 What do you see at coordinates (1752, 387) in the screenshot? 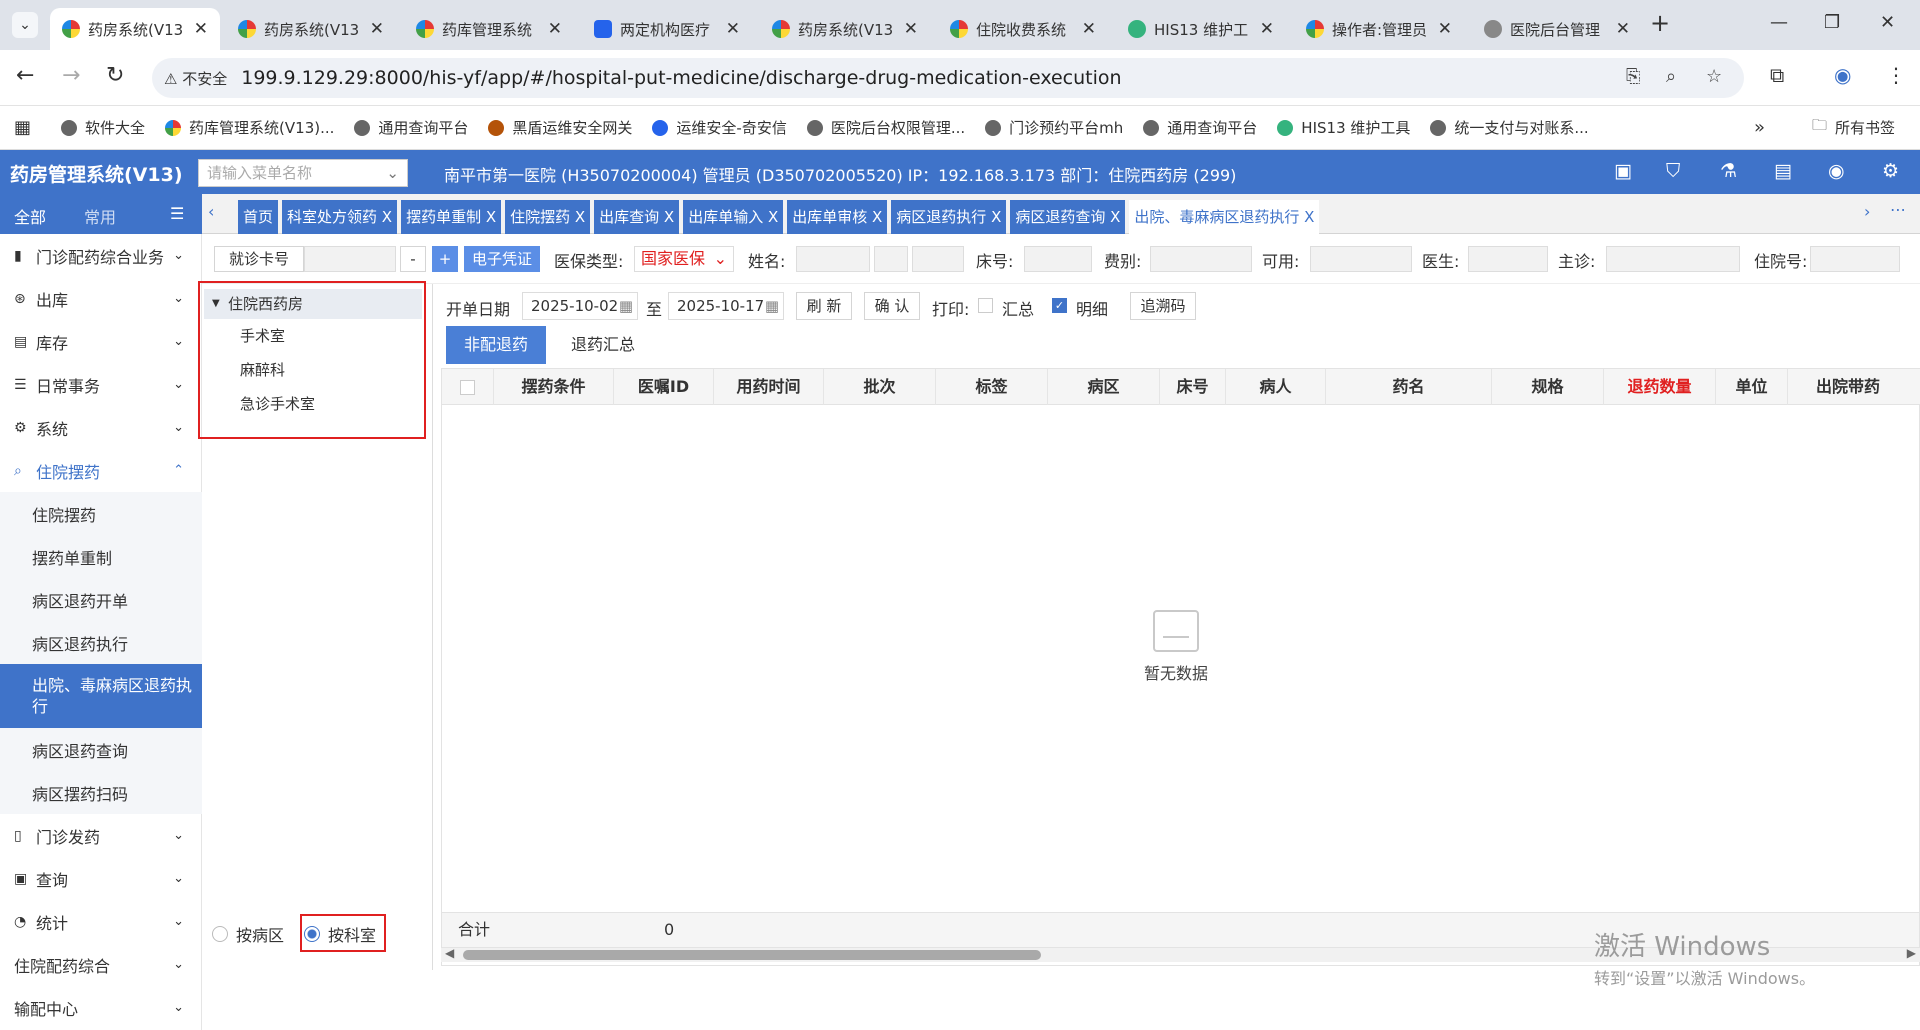
I see `column-header: 单位` at bounding box center [1752, 387].